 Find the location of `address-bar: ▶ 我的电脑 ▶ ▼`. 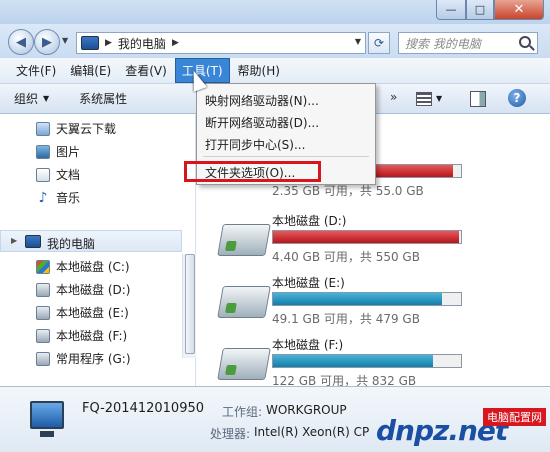

address-bar: ▶ 我的电脑 ▶ ▼ is located at coordinates (221, 43).